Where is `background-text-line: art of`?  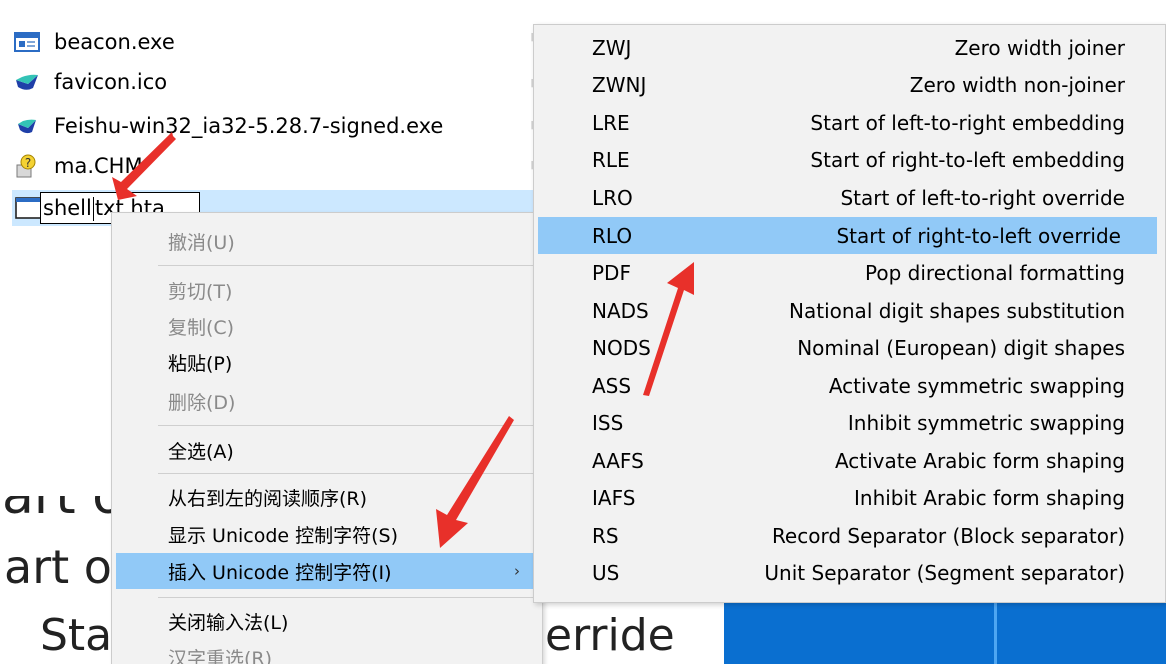
background-text-line: art of is located at coordinates (66, 567).